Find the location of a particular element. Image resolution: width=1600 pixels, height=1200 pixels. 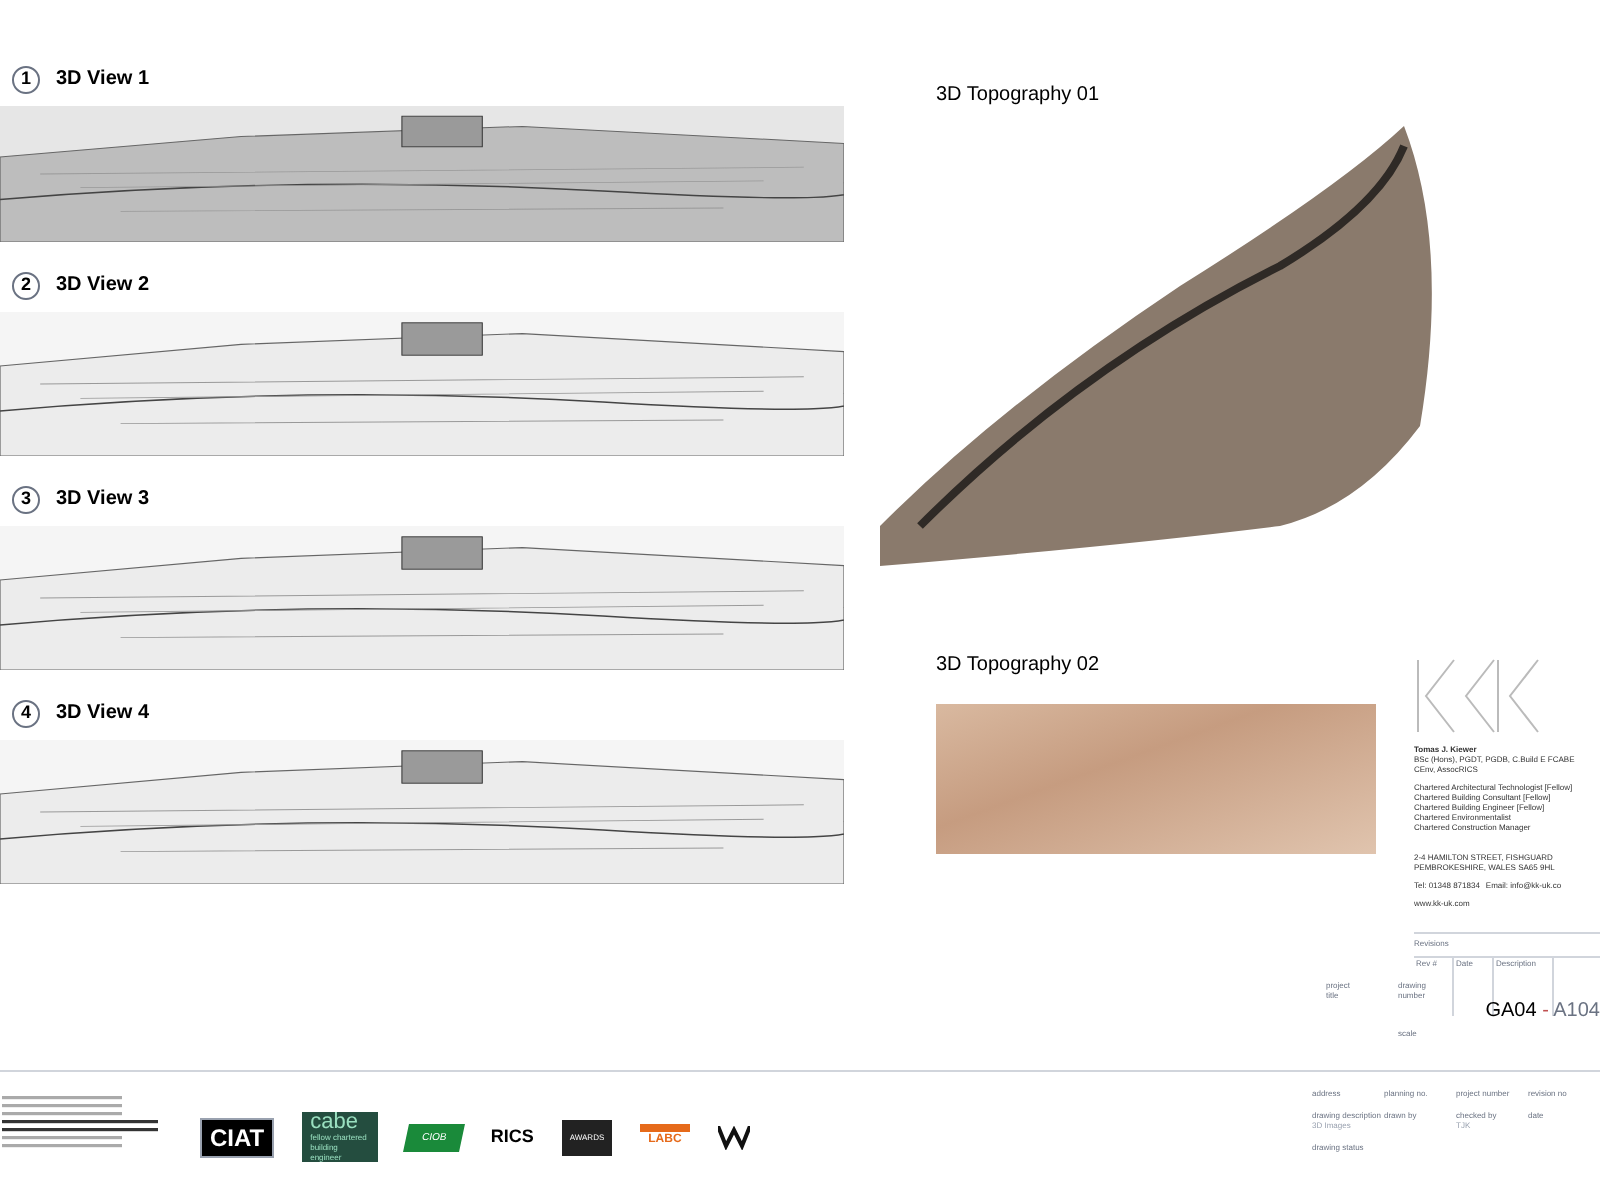

ciat-logo: CIAT is located at coordinates (237, 1137).